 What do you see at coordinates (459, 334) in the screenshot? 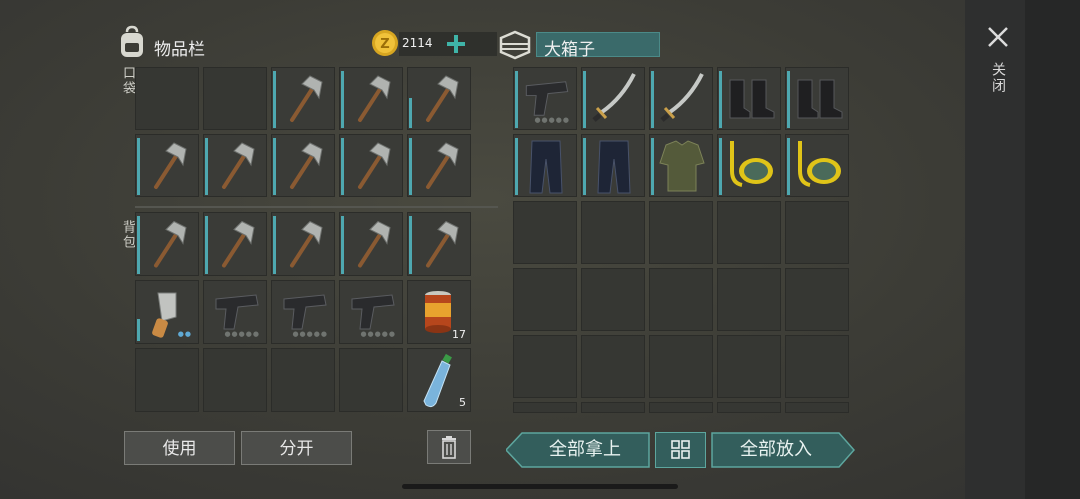
I see `food-quantity: 17` at bounding box center [459, 334].